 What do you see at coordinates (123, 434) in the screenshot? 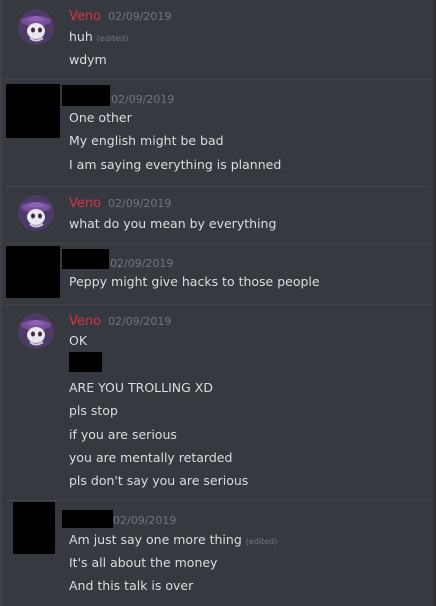
I see `message-text: if you are serious` at bounding box center [123, 434].